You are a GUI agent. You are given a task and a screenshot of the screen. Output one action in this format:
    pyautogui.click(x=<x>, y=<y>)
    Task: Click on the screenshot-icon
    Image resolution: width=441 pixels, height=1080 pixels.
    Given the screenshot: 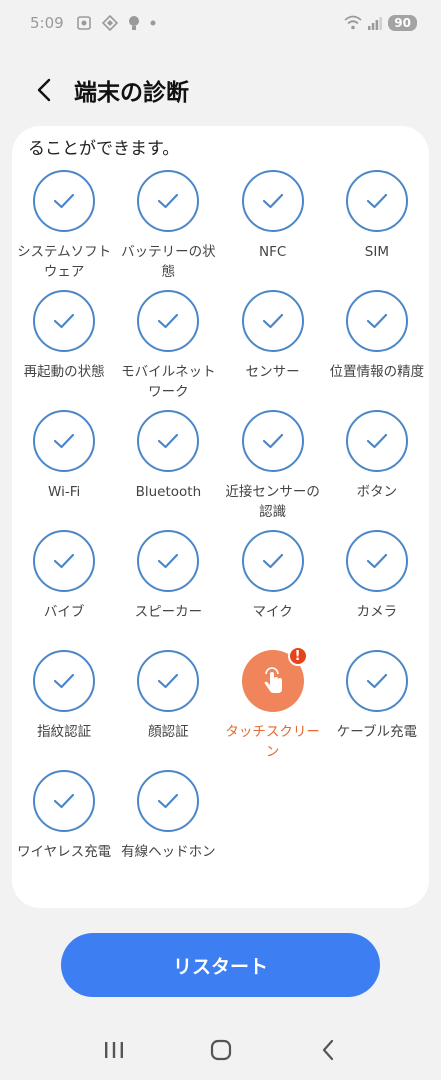 What is the action you would take?
    pyautogui.click(x=83, y=23)
    